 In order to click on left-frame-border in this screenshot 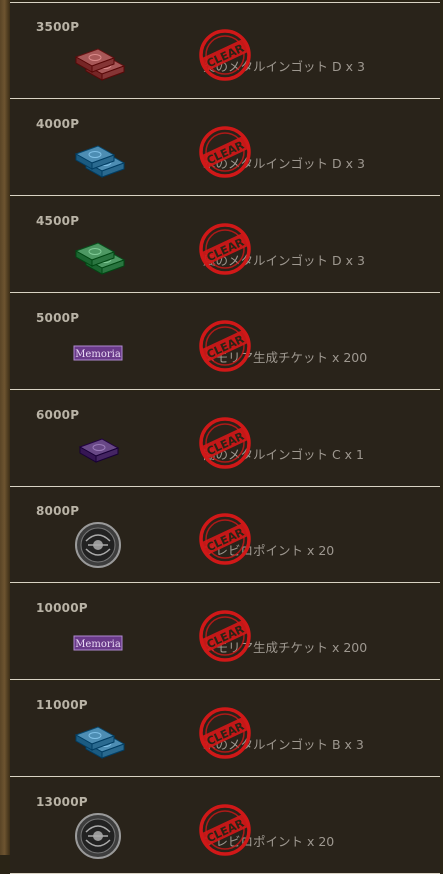, I will do `click(5, 427)`.